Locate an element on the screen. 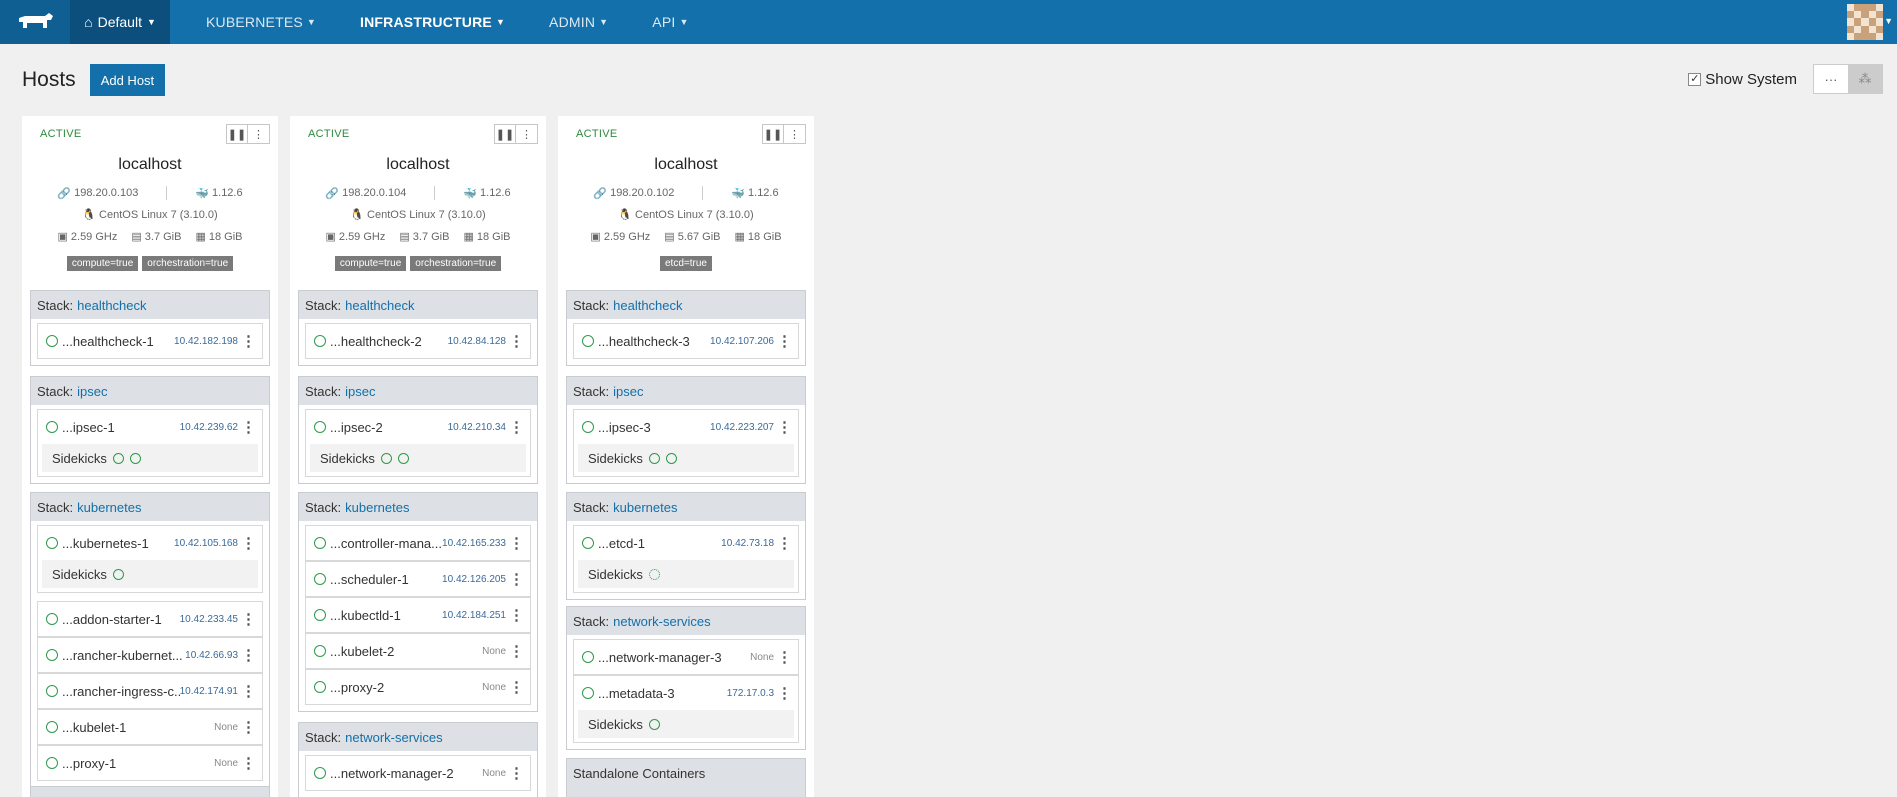  container-row: ...kubelet-1 None ⋮ is located at coordinates (150, 727).